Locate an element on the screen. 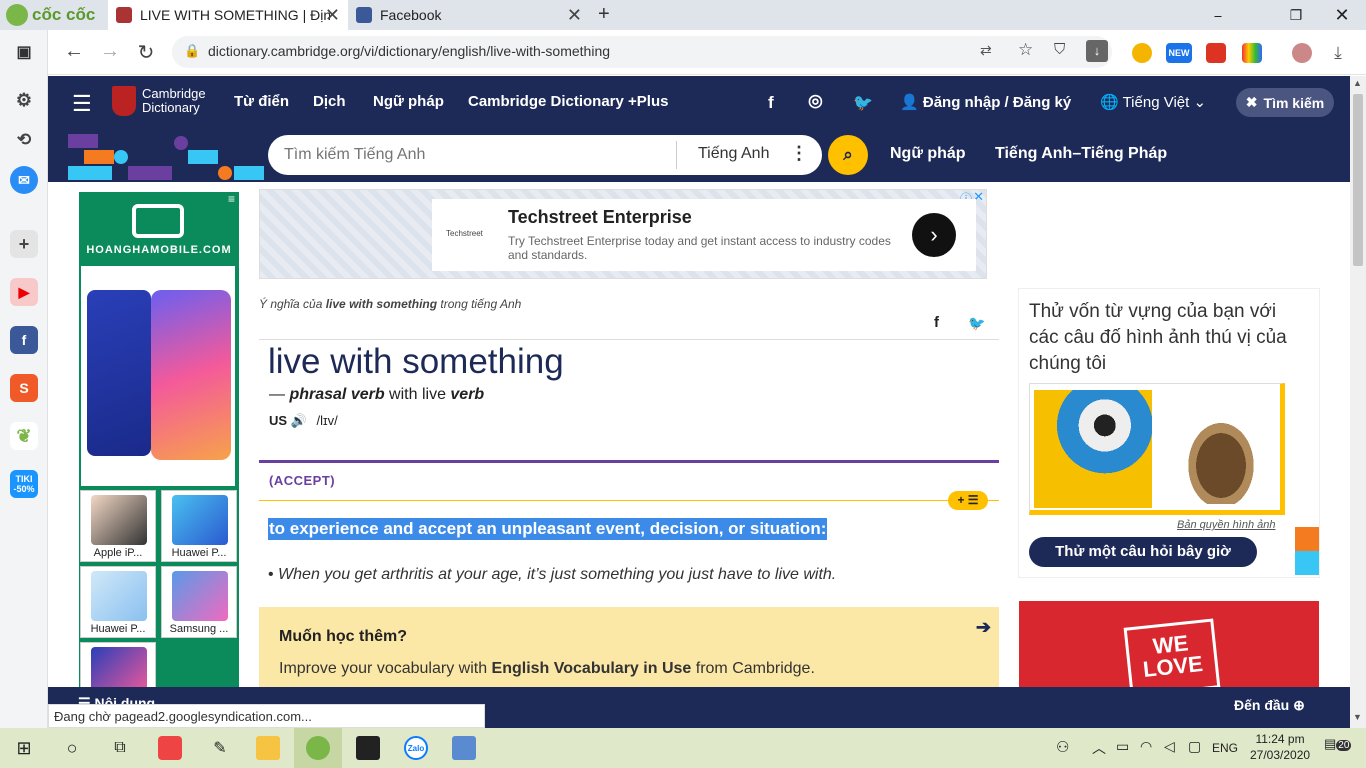 Image resolution: width=1366 pixels, height=768 pixels. messenger-icon: ✉ is located at coordinates (24, 180).